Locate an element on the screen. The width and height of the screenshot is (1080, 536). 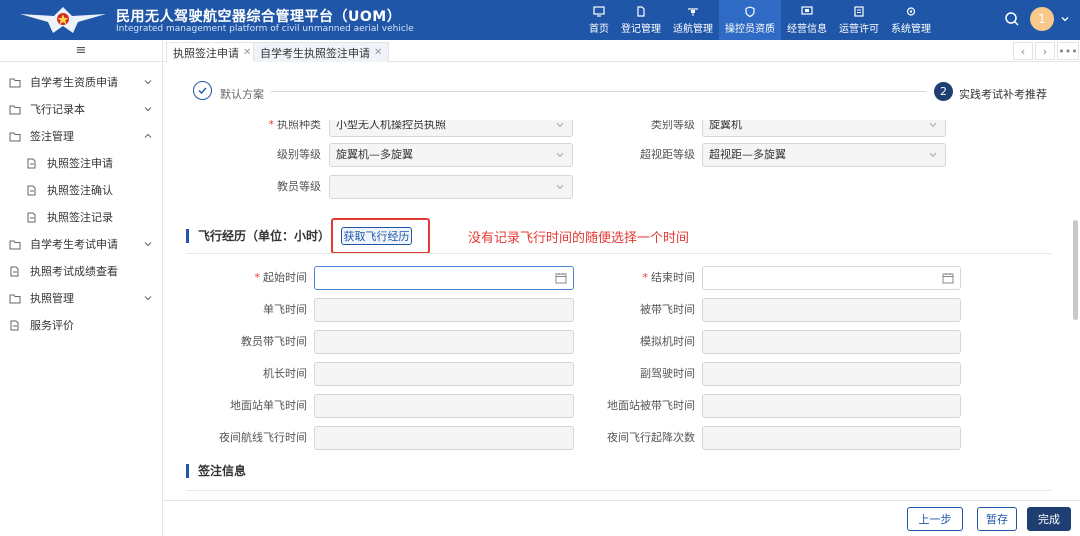
instructor-level-label: 教员等级 is located at coordinates (299, 186).